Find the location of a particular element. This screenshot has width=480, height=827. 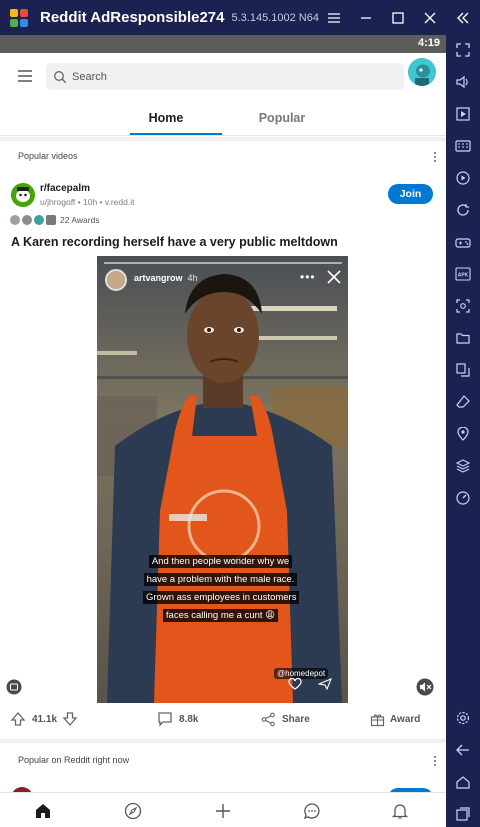

gamepad-icon is located at coordinates (463, 242).